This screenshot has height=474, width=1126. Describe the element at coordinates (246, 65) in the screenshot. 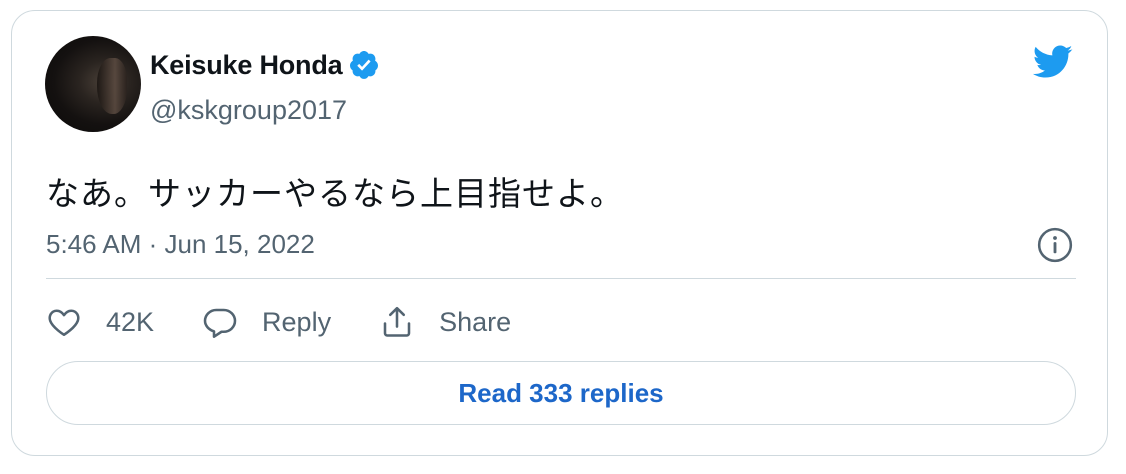

I see `author-name: Keisuke Honda` at that location.